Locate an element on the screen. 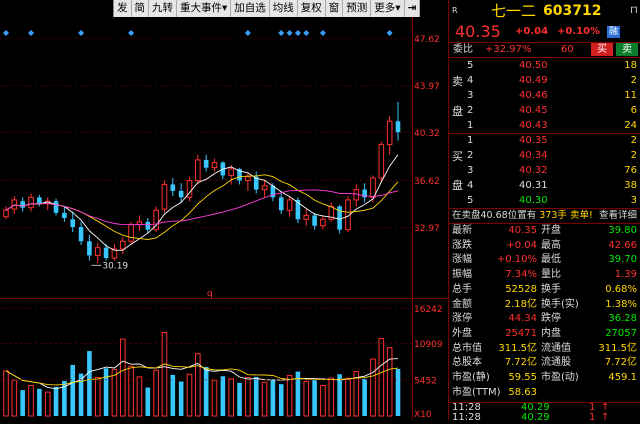  view-detail-link: 查看详细 is located at coordinates (618, 215).